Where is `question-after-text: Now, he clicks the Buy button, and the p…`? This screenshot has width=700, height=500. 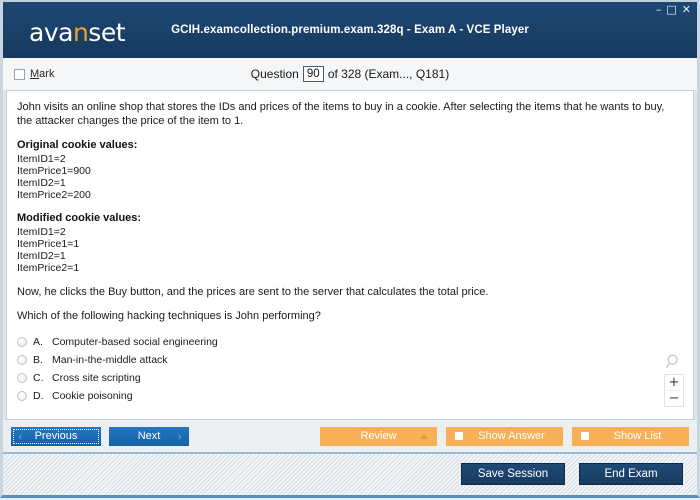
question-after-text: Now, he clicks the Buy button, and the p… is located at coordinates (253, 292).